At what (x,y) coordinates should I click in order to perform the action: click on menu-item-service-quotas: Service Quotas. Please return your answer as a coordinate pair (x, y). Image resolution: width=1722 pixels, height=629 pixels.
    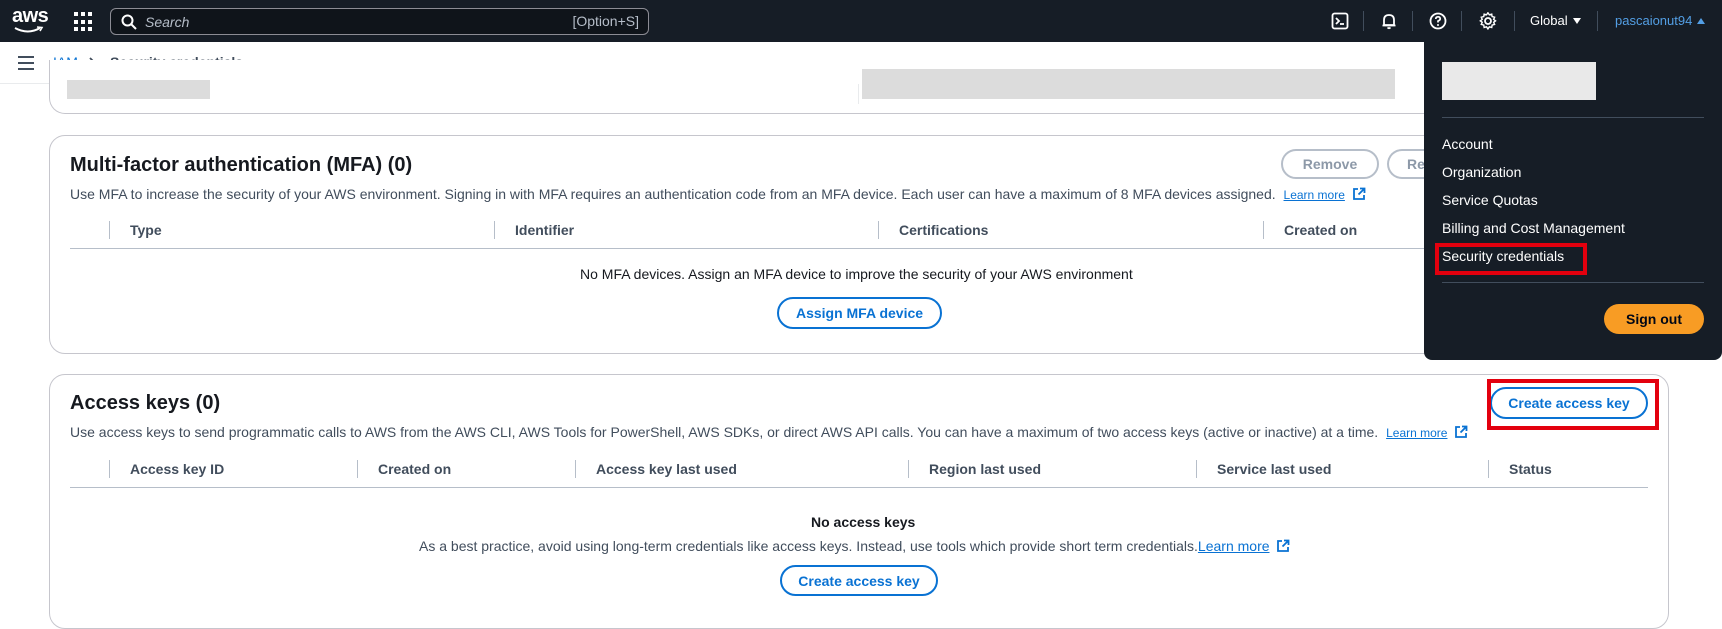
    Looking at the image, I should click on (1490, 200).